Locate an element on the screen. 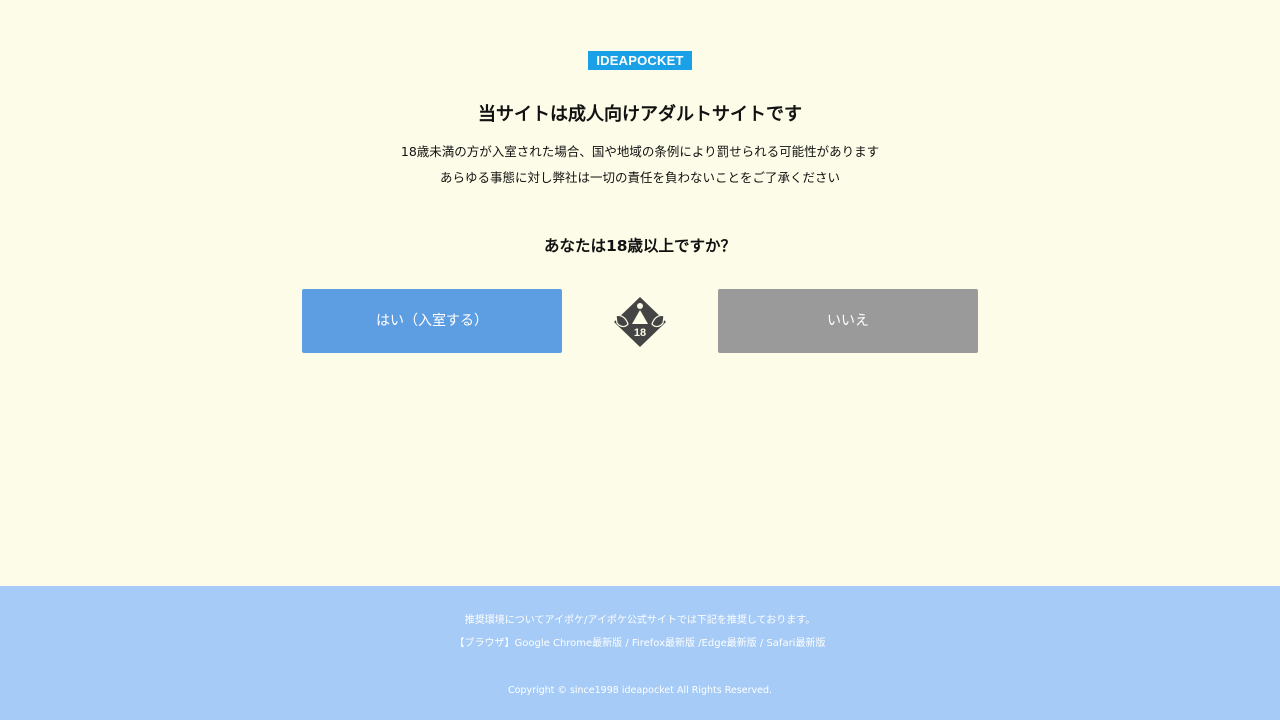 The image size is (1280, 720). badge-18-text: 18 is located at coordinates (640, 333).